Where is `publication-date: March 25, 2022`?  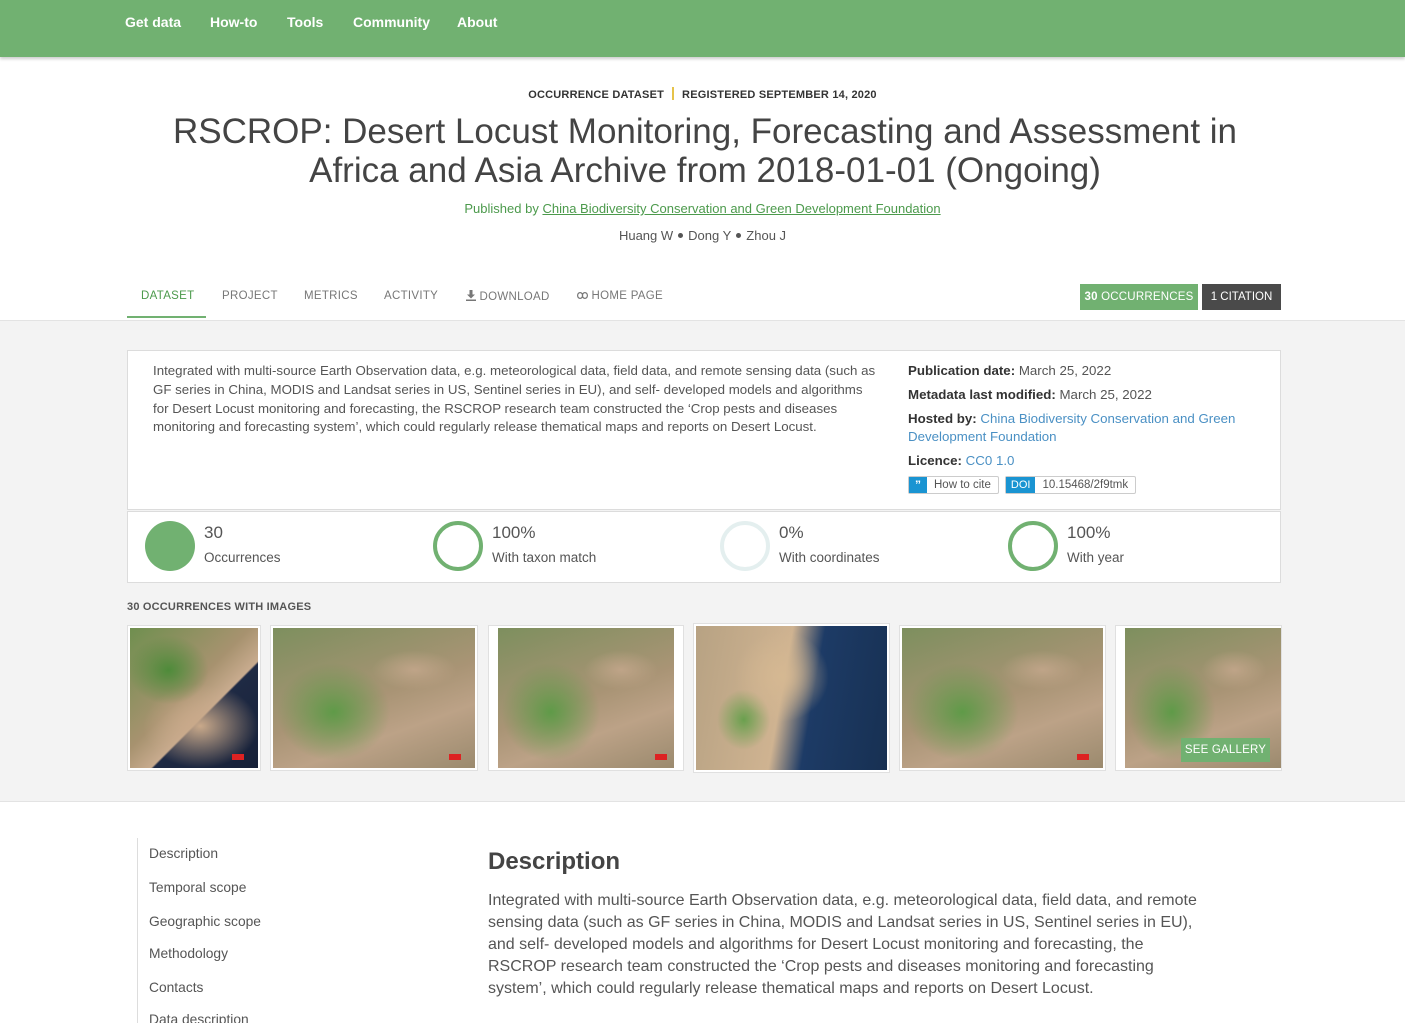
publication-date: March 25, 2022 is located at coordinates (1065, 370).